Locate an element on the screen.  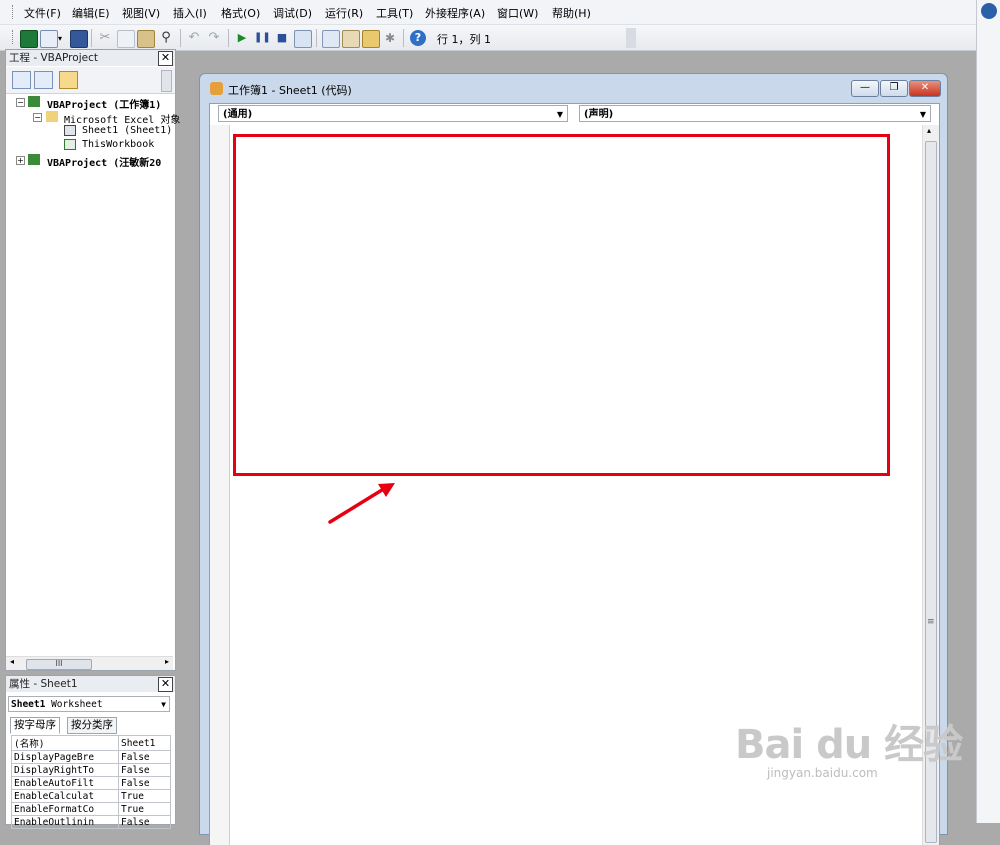
save-icon is located at coordinates (79, 39).